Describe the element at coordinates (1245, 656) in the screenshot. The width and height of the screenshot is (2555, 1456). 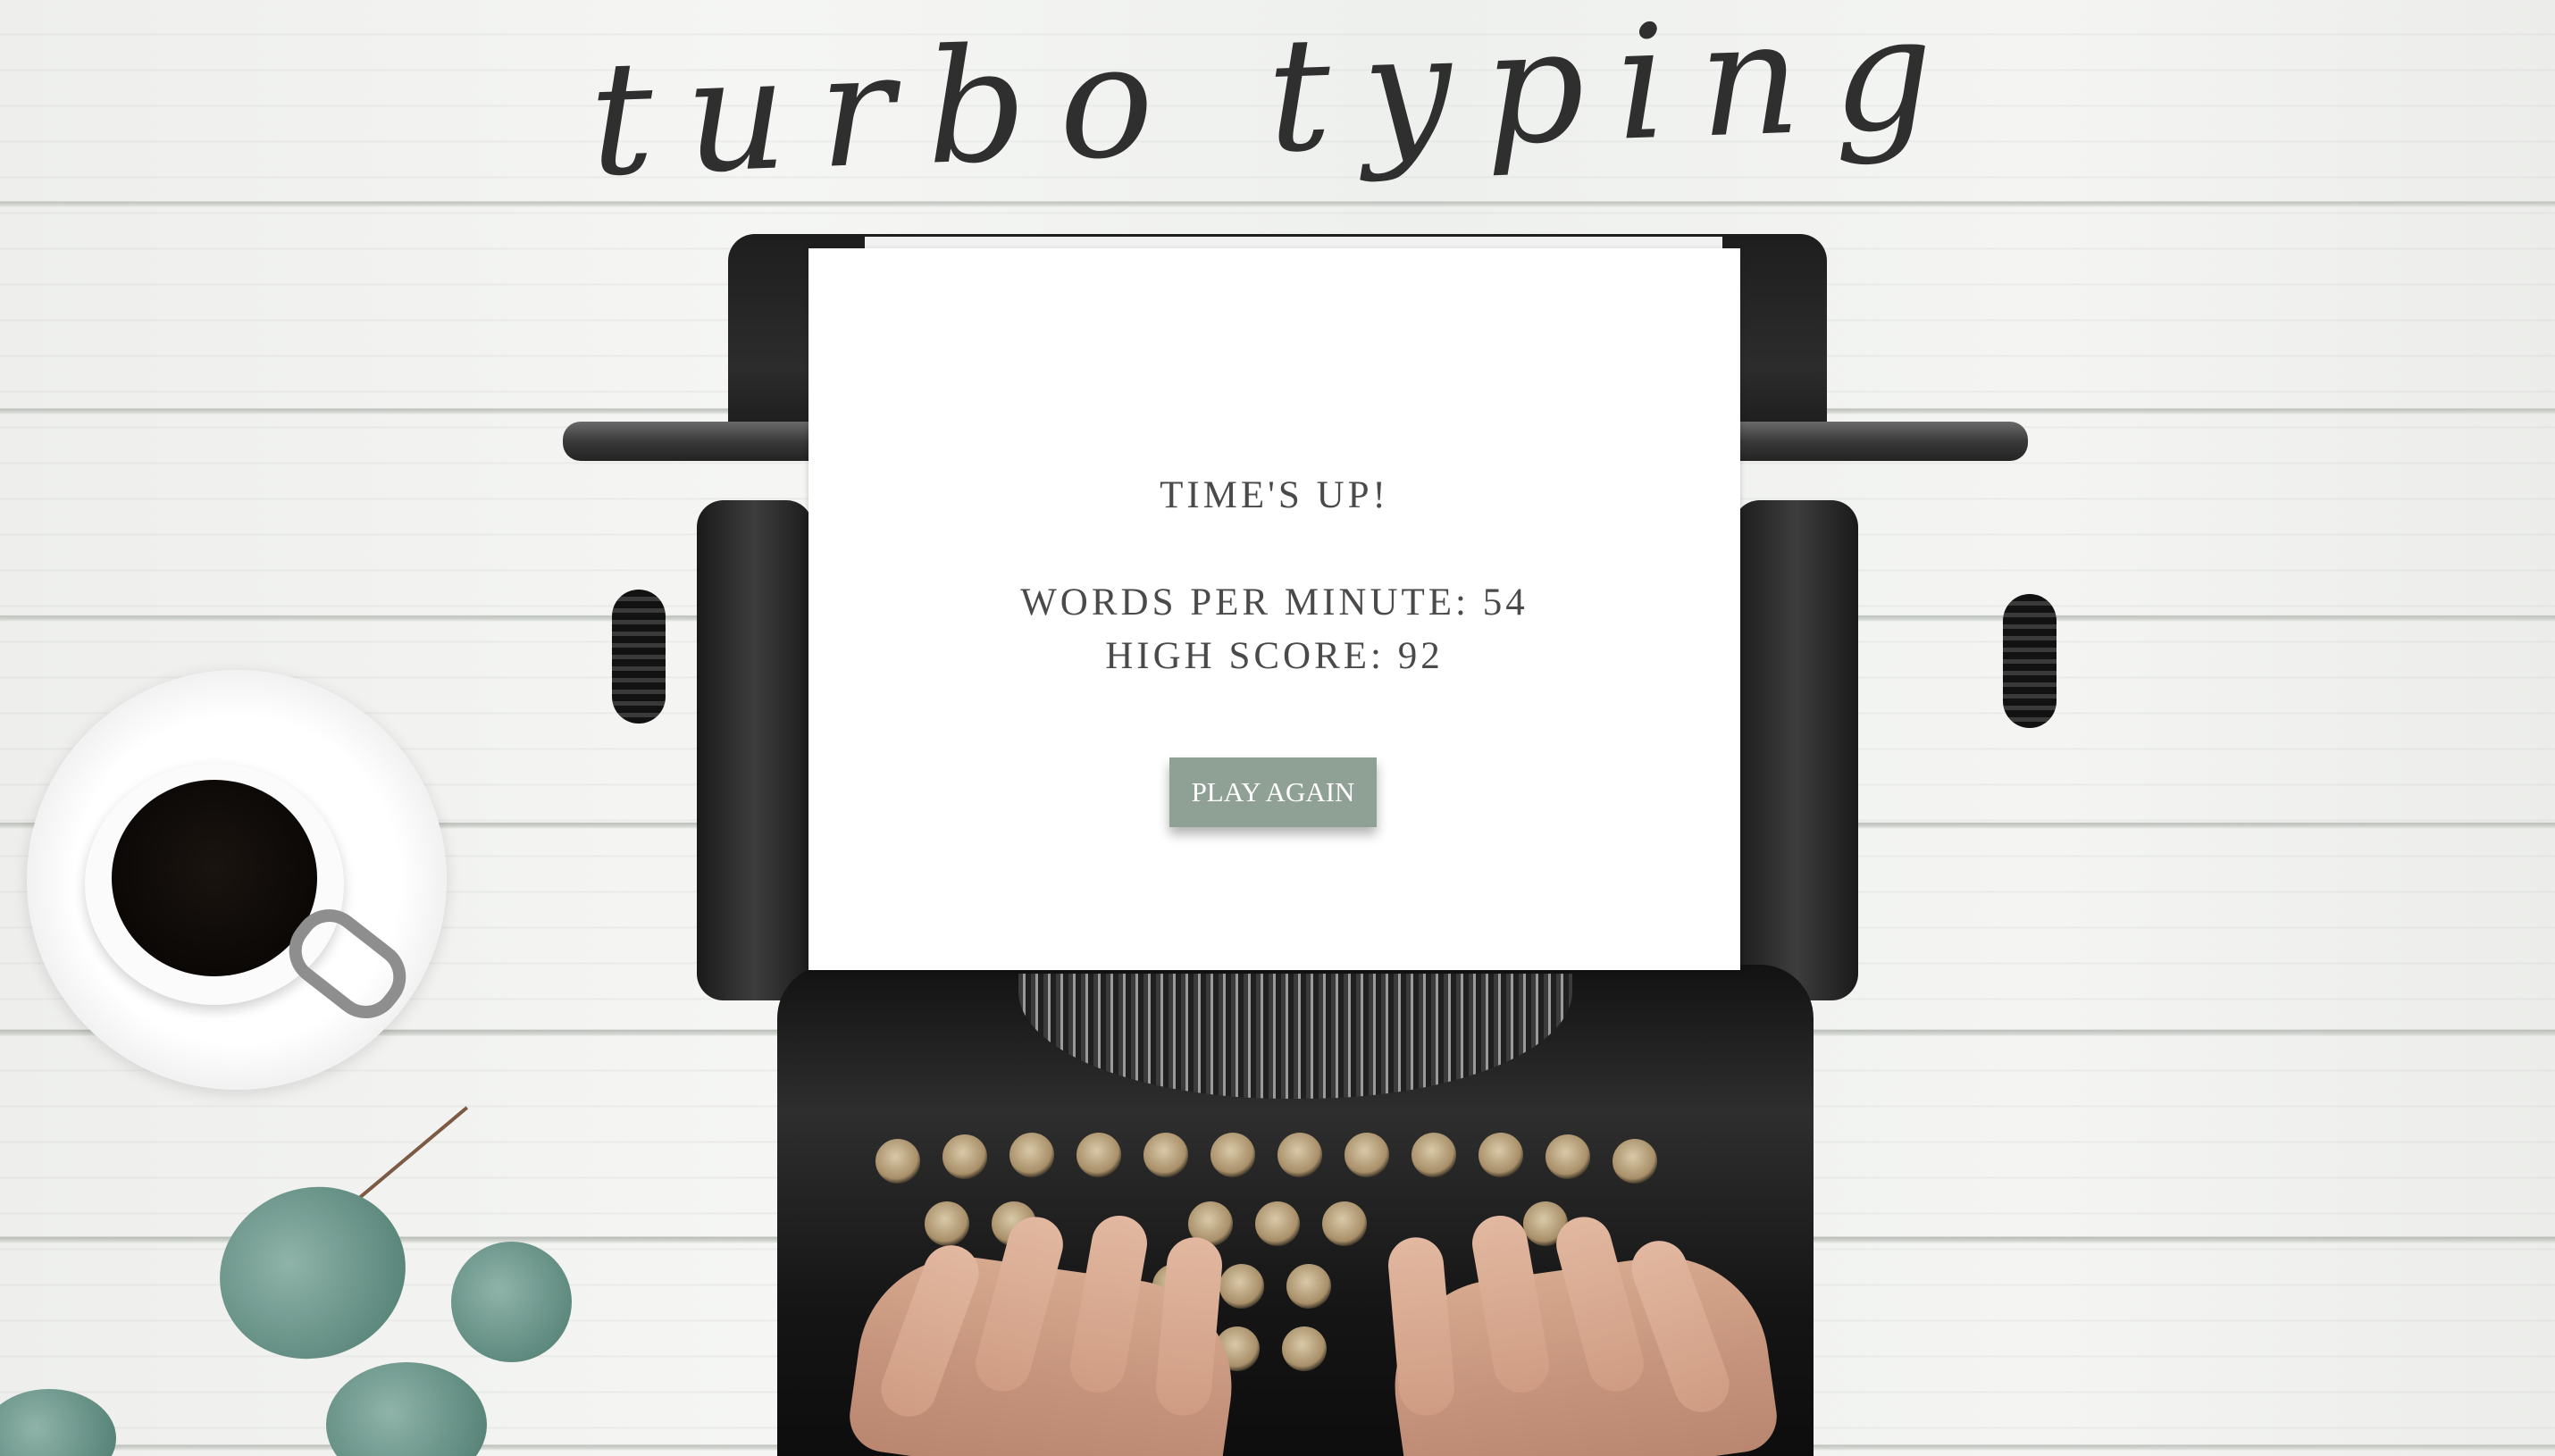
I see `high-score-label: HIGH SCORE:` at that location.